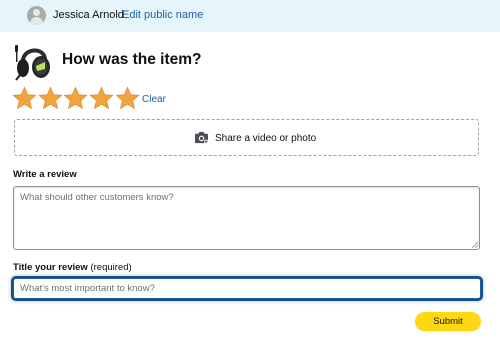 Image resolution: width=500 pixels, height=355 pixels. Describe the element at coordinates (475, 245) in the screenshot. I see `resize-grip-icon` at that location.